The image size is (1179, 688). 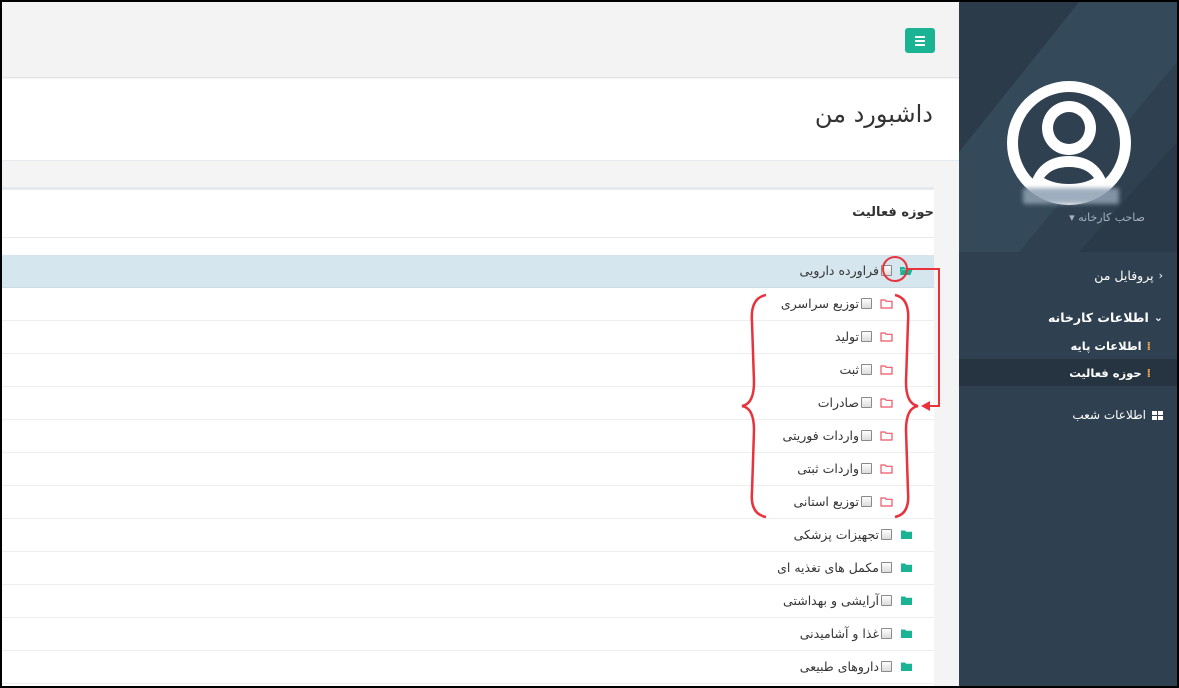 What do you see at coordinates (468, 304) in the screenshot?
I see `tree-row: توزیع سراسری` at bounding box center [468, 304].